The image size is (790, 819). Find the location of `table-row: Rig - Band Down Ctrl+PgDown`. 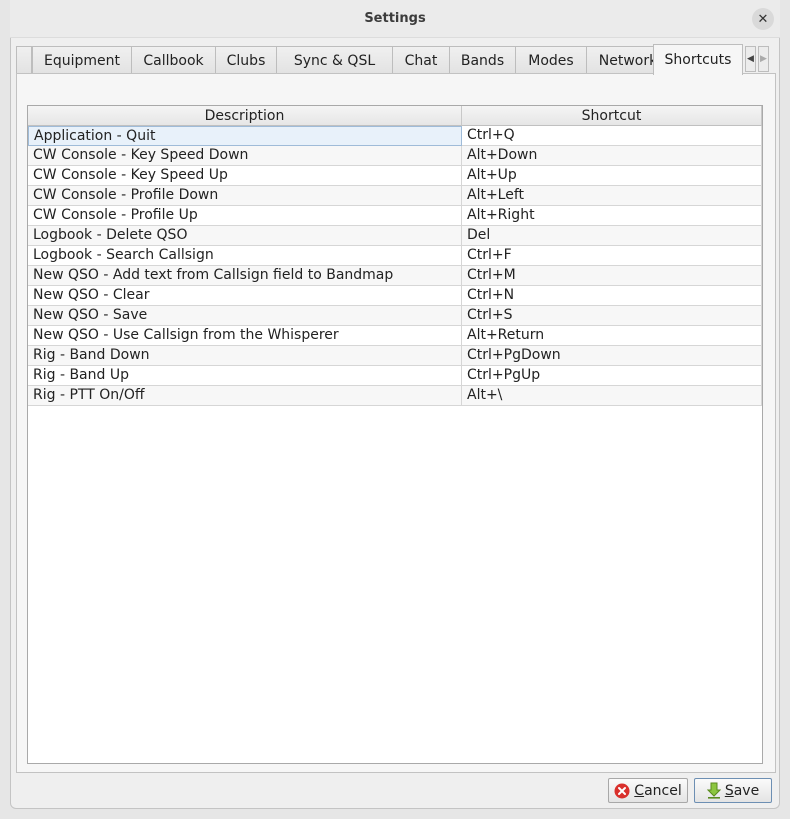

table-row: Rig - Band Down Ctrl+PgDown is located at coordinates (395, 356).